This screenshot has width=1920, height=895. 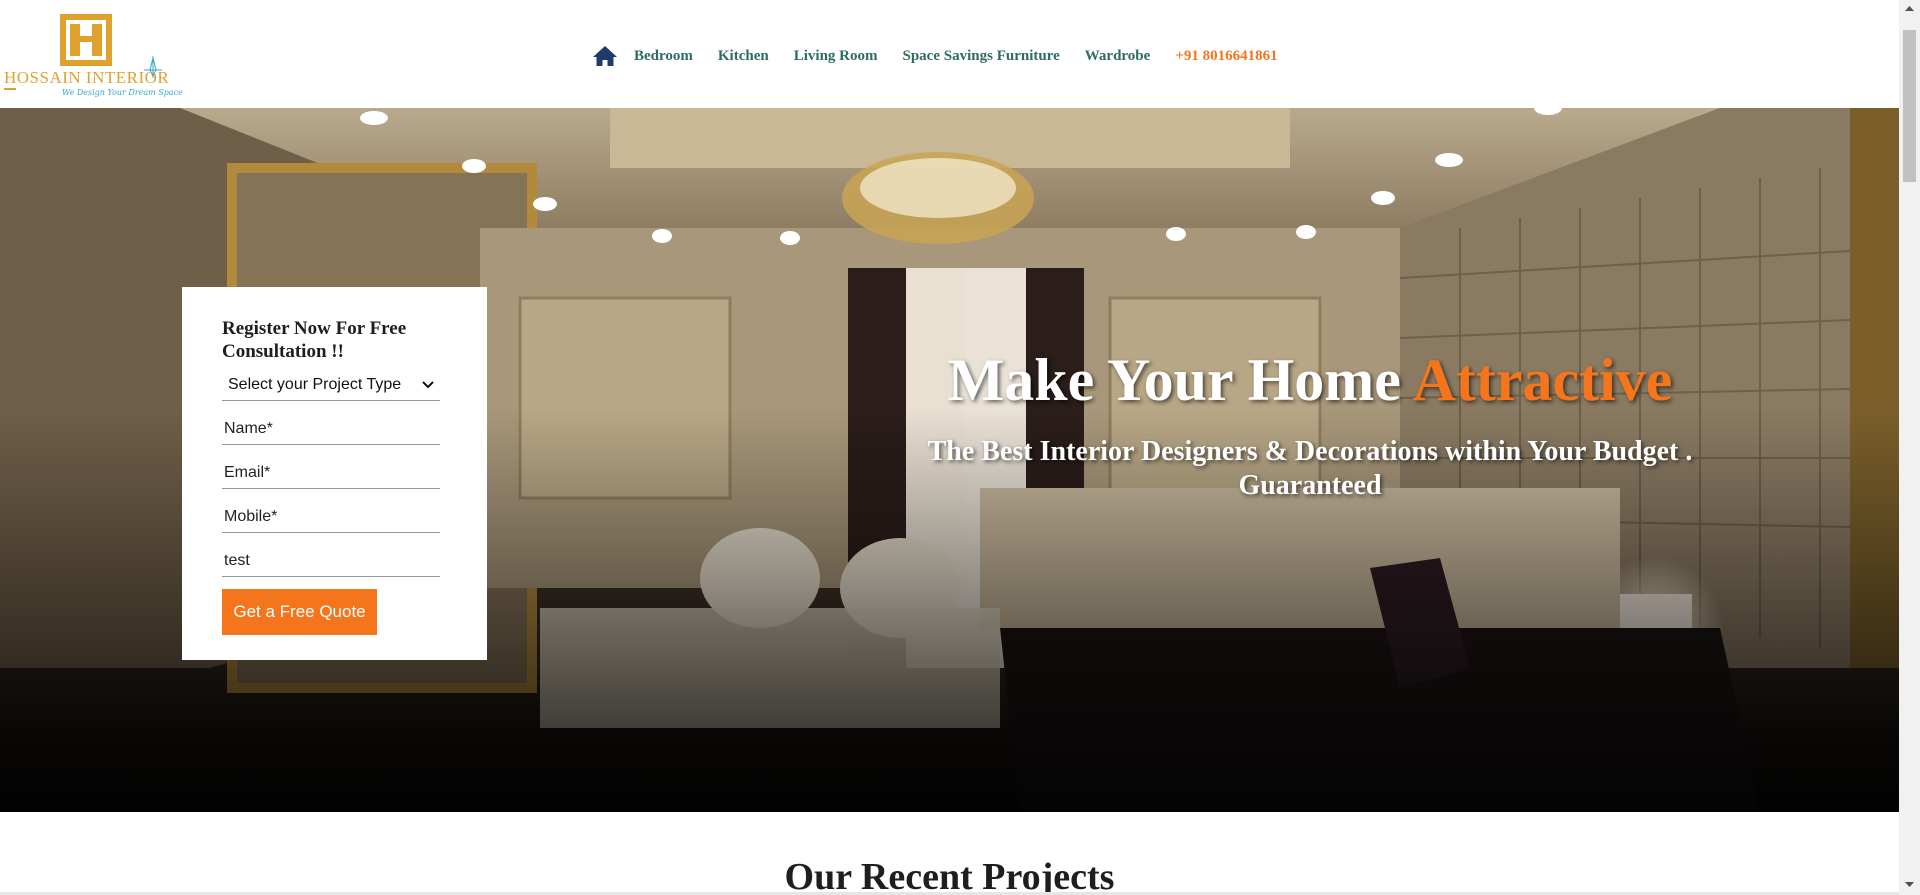 I want to click on mobile-input, so click(x=331, y=516).